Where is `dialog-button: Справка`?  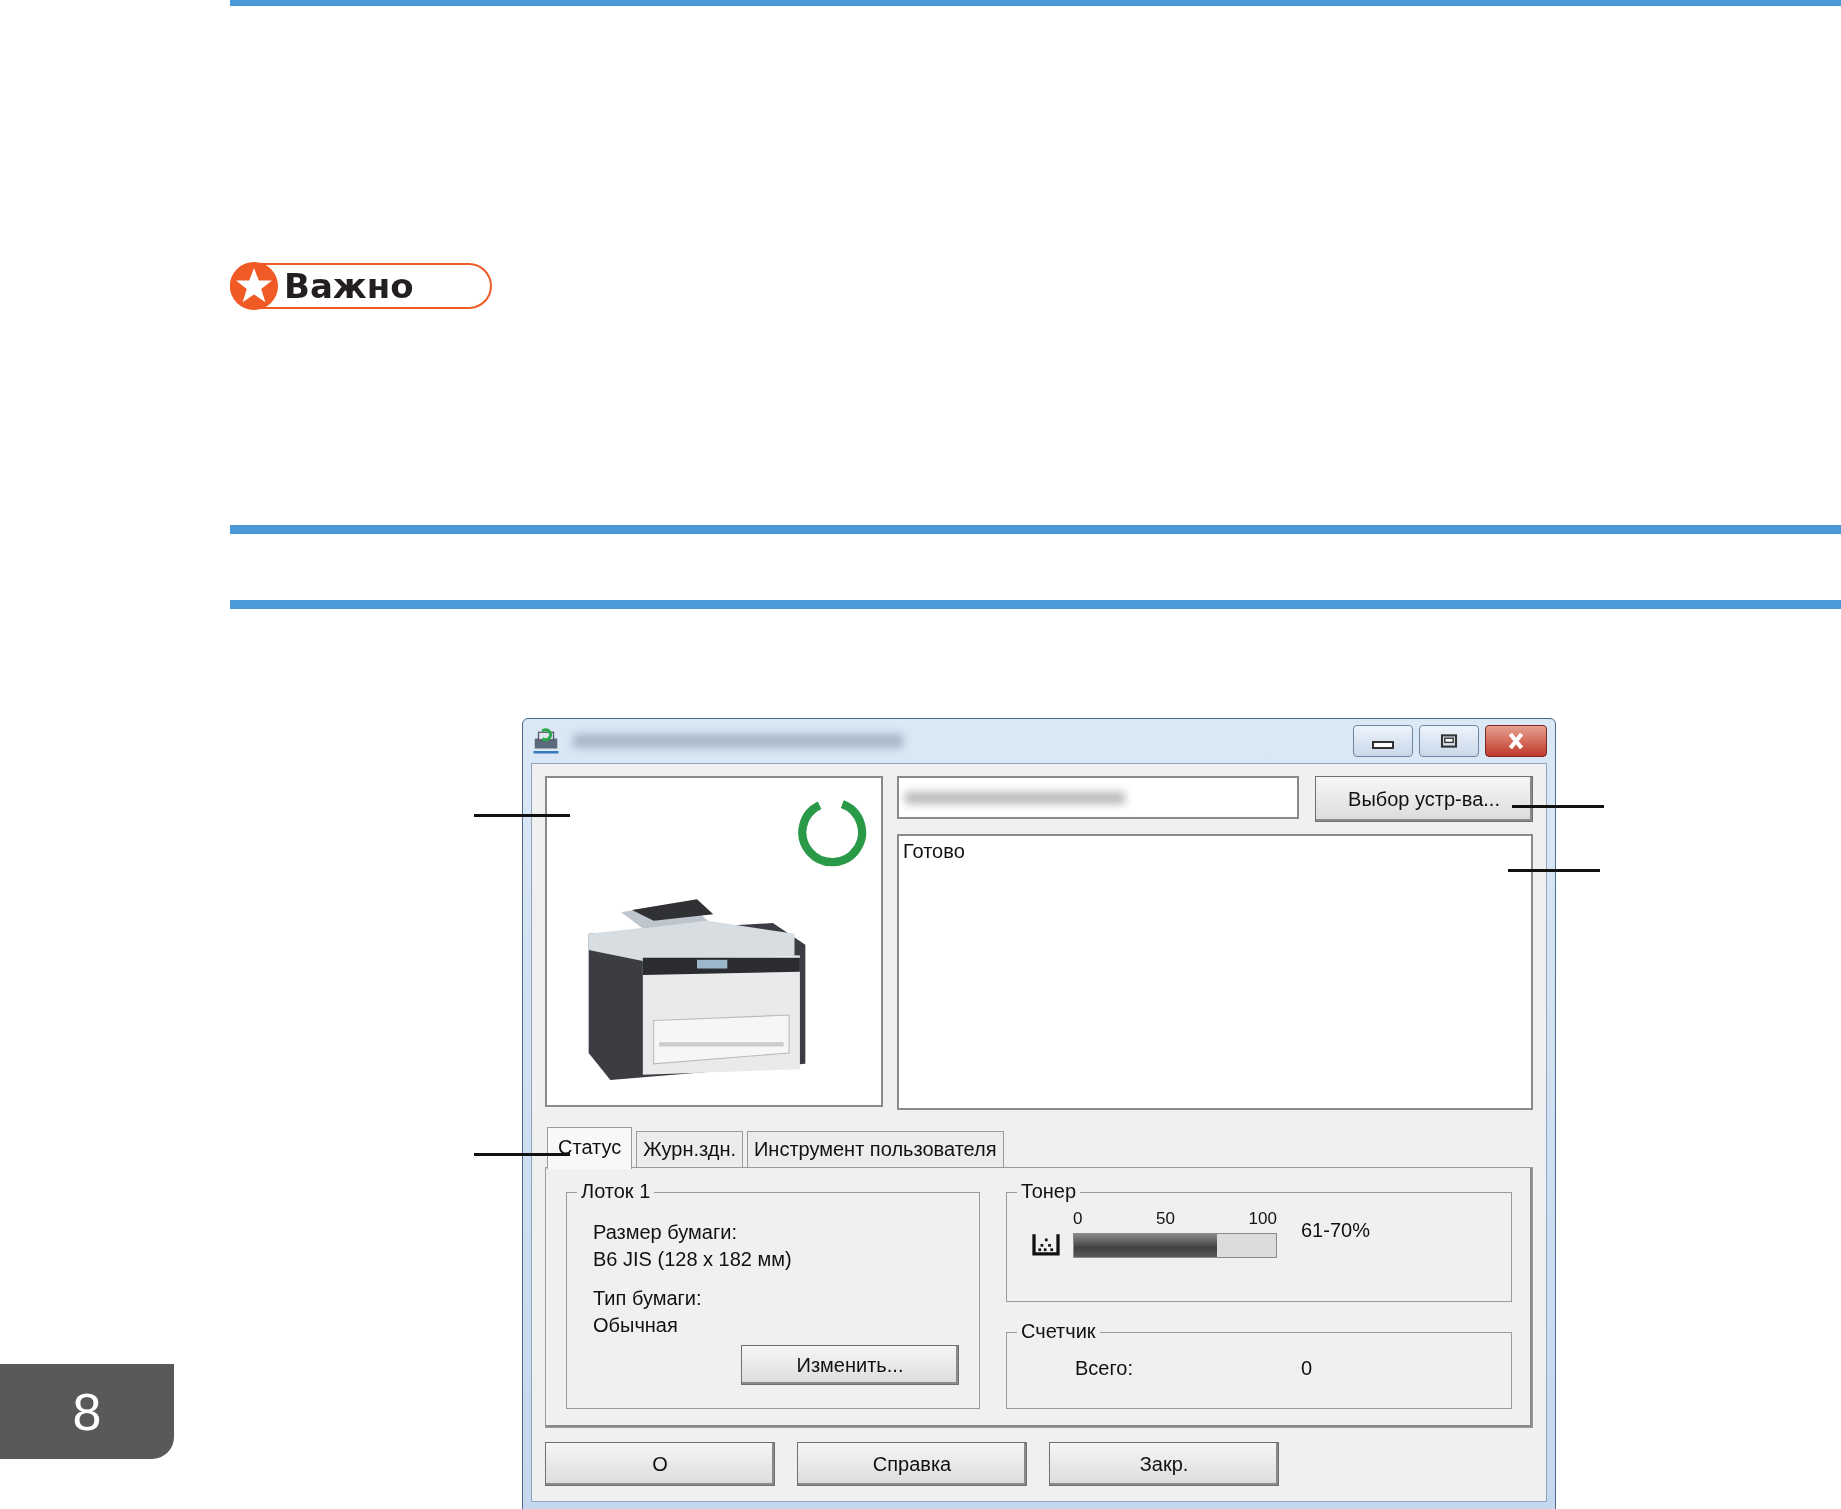 dialog-button: Справка is located at coordinates (912, 1464).